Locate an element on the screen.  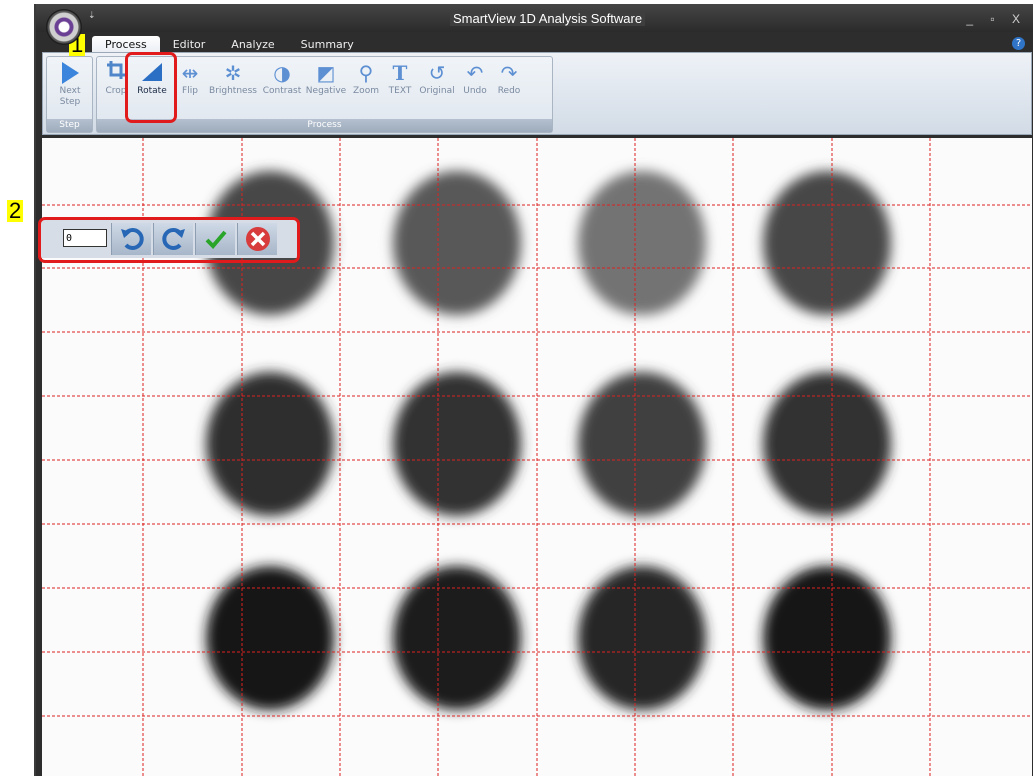
zoom-label: Zoom is located at coordinates (366, 91).